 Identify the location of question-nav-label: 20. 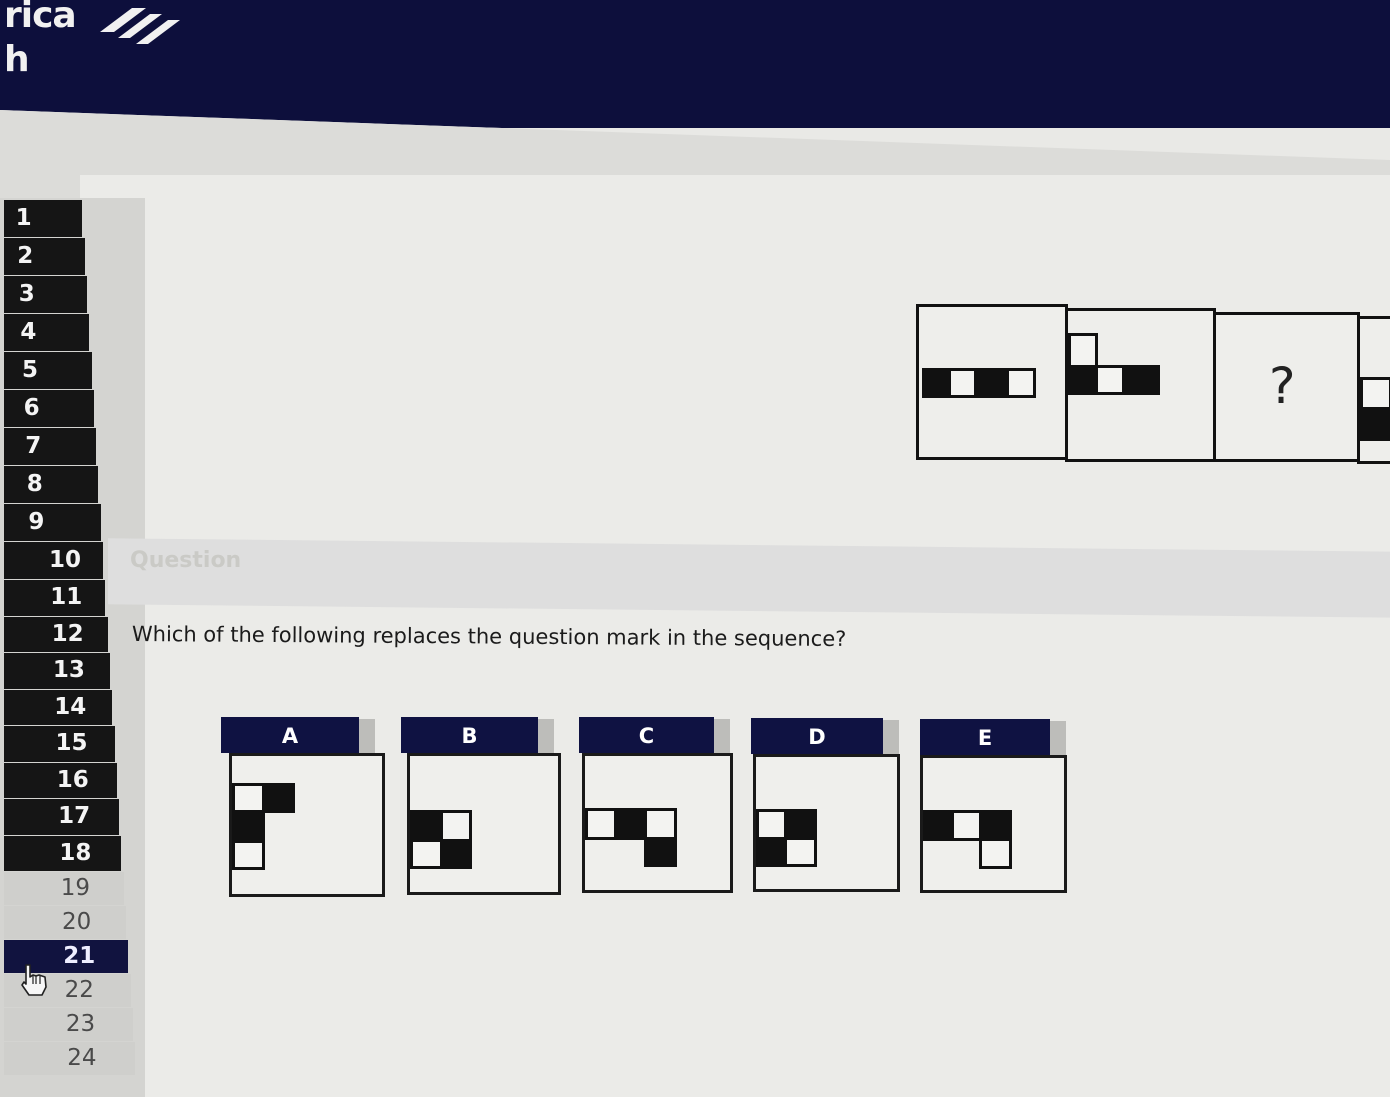
(77, 922).